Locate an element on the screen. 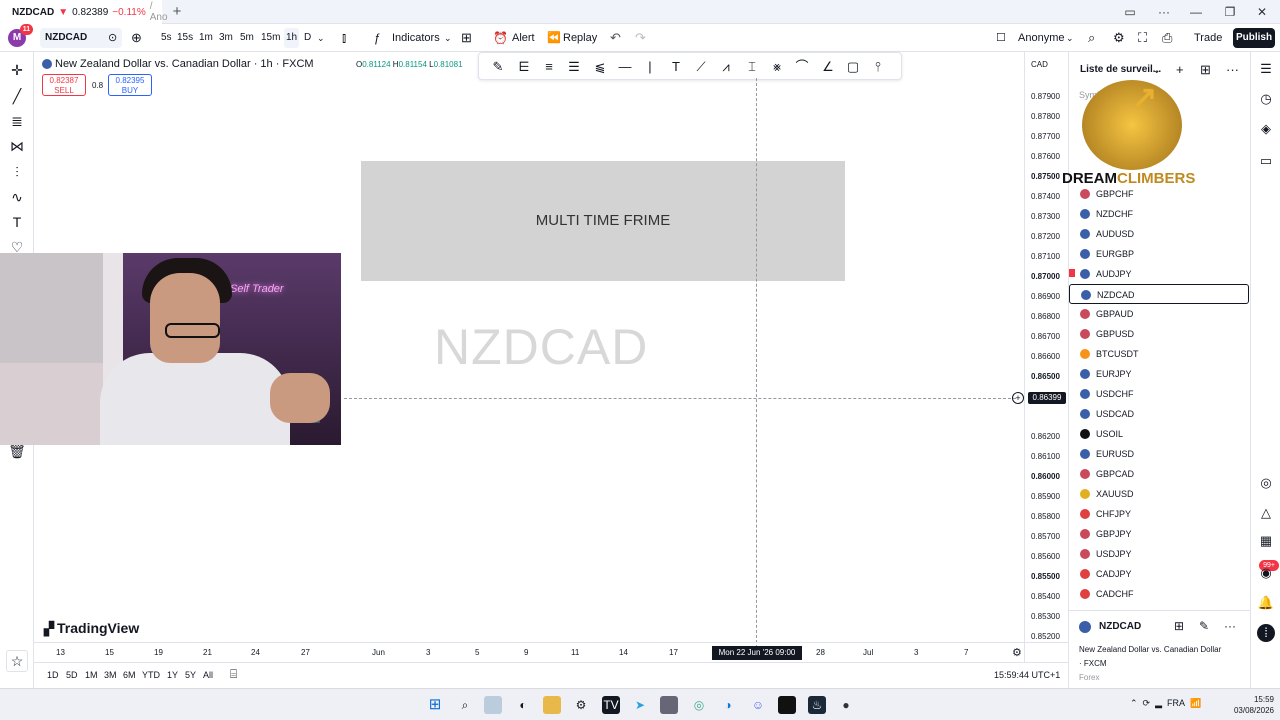 The width and height of the screenshot is (1280, 720). list-item: BTCUSDT is located at coordinates (1159, 354).